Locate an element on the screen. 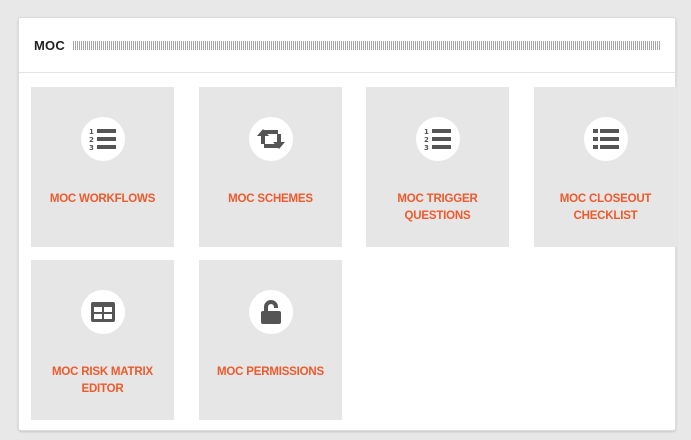 The width and height of the screenshot is (691, 440). panel-header: MOC is located at coordinates (347, 45).